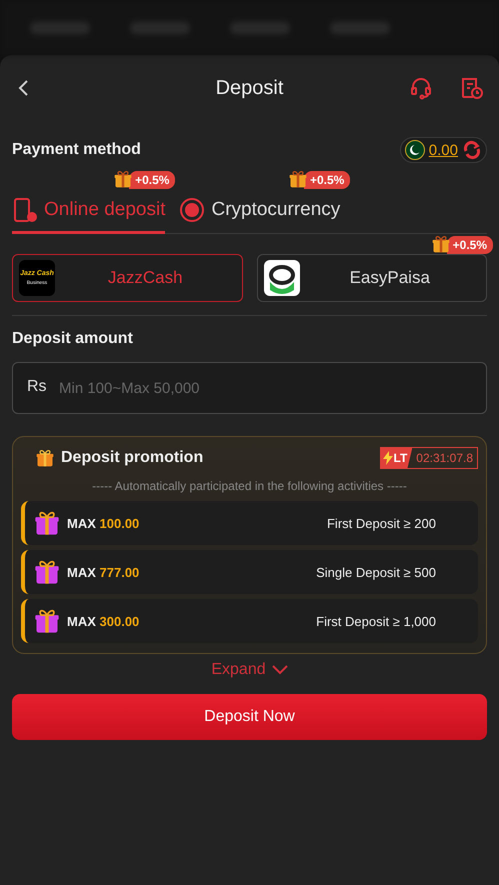 This screenshot has height=885, width=499. Describe the element at coordinates (381, 523) in the screenshot. I see `promotion-condition: First Deposit ≥ 200` at that location.